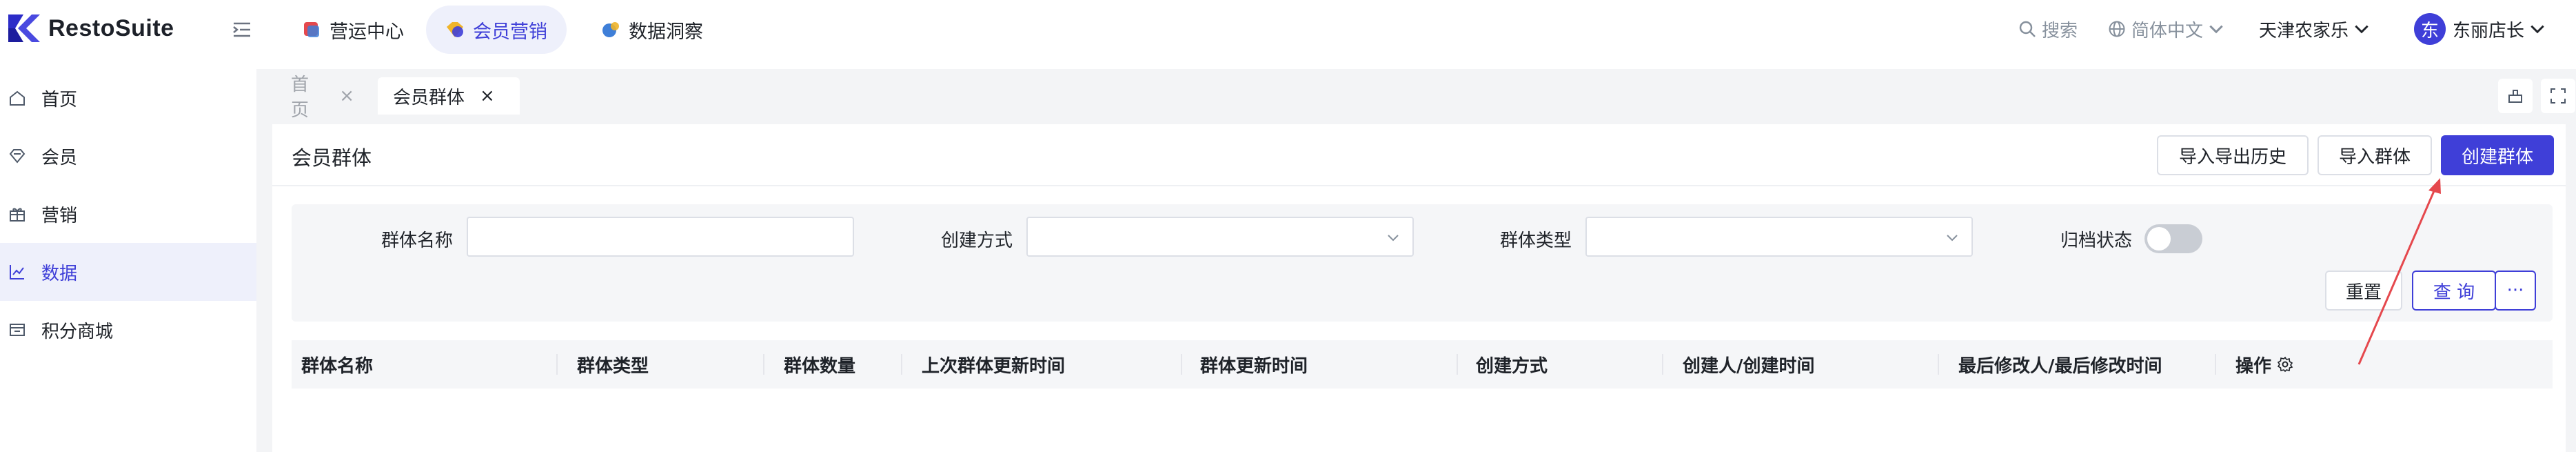 The image size is (2576, 452). What do you see at coordinates (1749, 366) in the screenshot?
I see `column-header: 创建人/创建时间` at bounding box center [1749, 366].